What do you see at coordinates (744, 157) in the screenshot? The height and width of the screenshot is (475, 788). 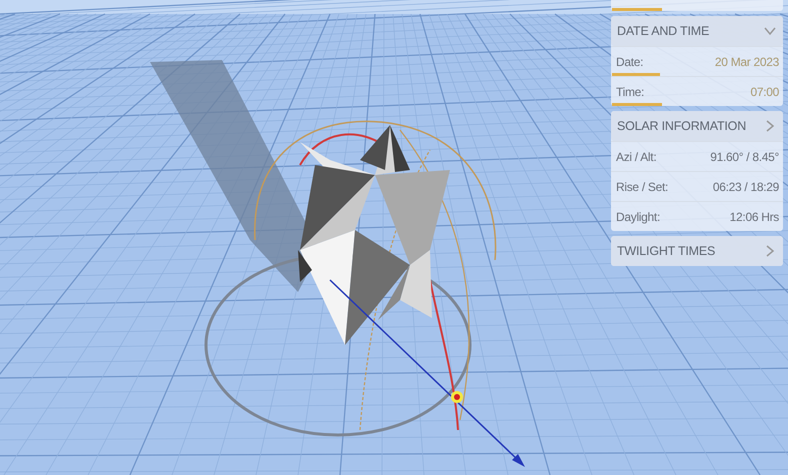 I see `field-value: 91.60° / 8.45°` at bounding box center [744, 157].